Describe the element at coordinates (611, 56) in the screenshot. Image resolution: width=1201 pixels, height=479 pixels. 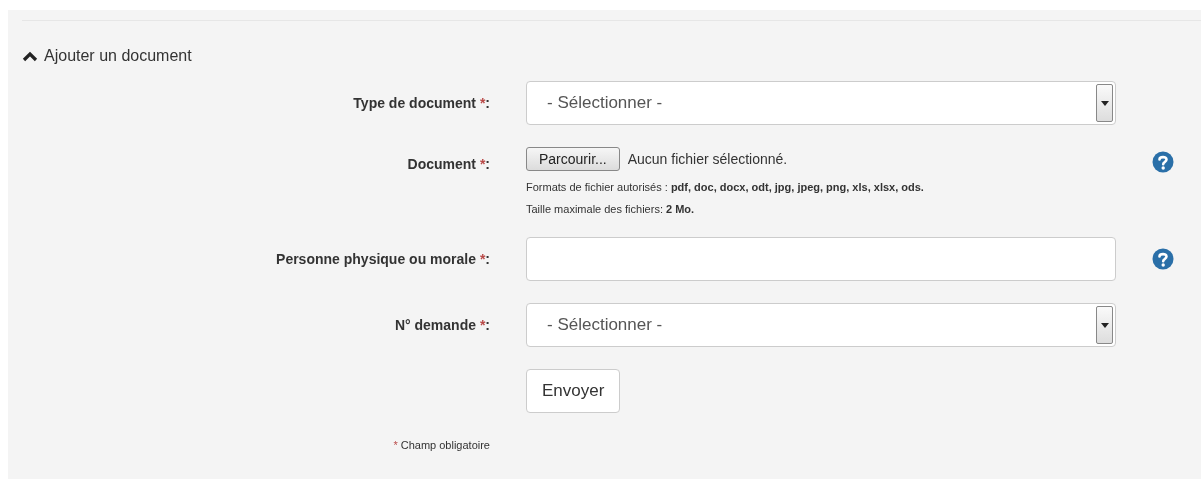
I see `section-toggle: Ajouter un document` at that location.